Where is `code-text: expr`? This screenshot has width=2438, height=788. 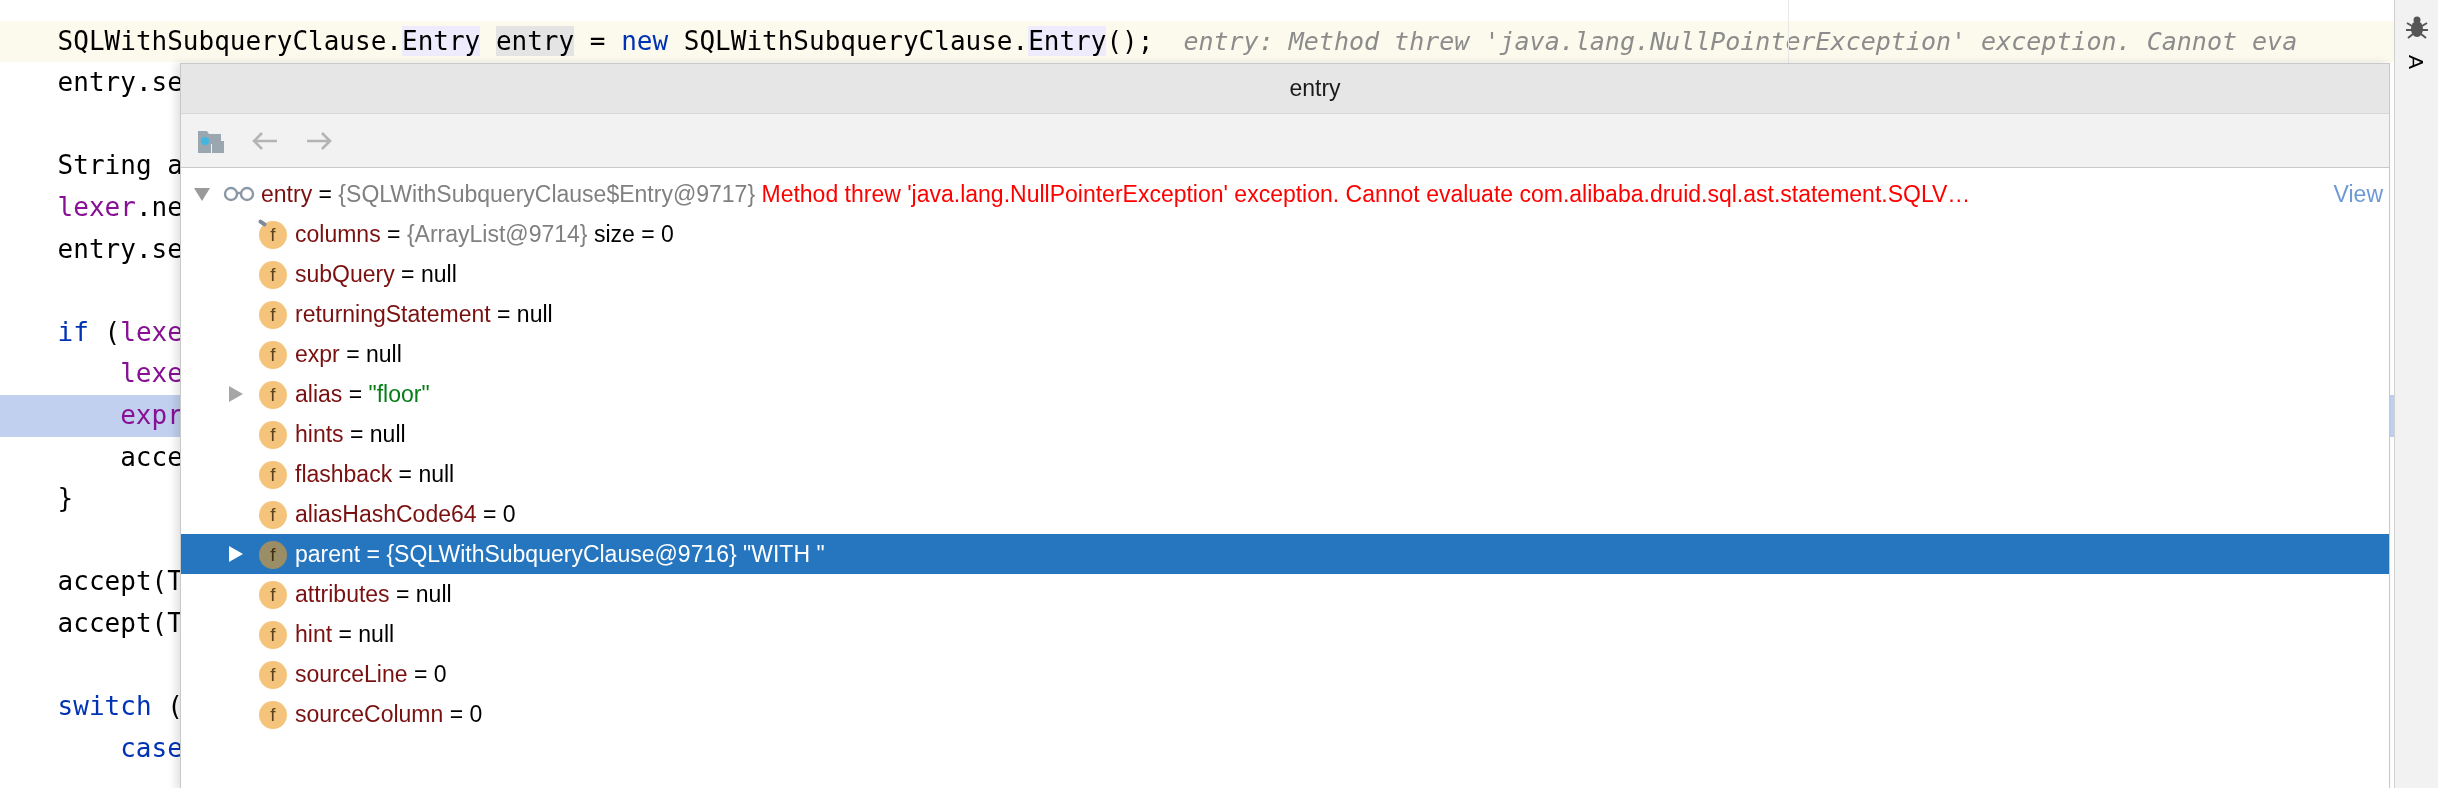
code-text: expr is located at coordinates (151, 415).